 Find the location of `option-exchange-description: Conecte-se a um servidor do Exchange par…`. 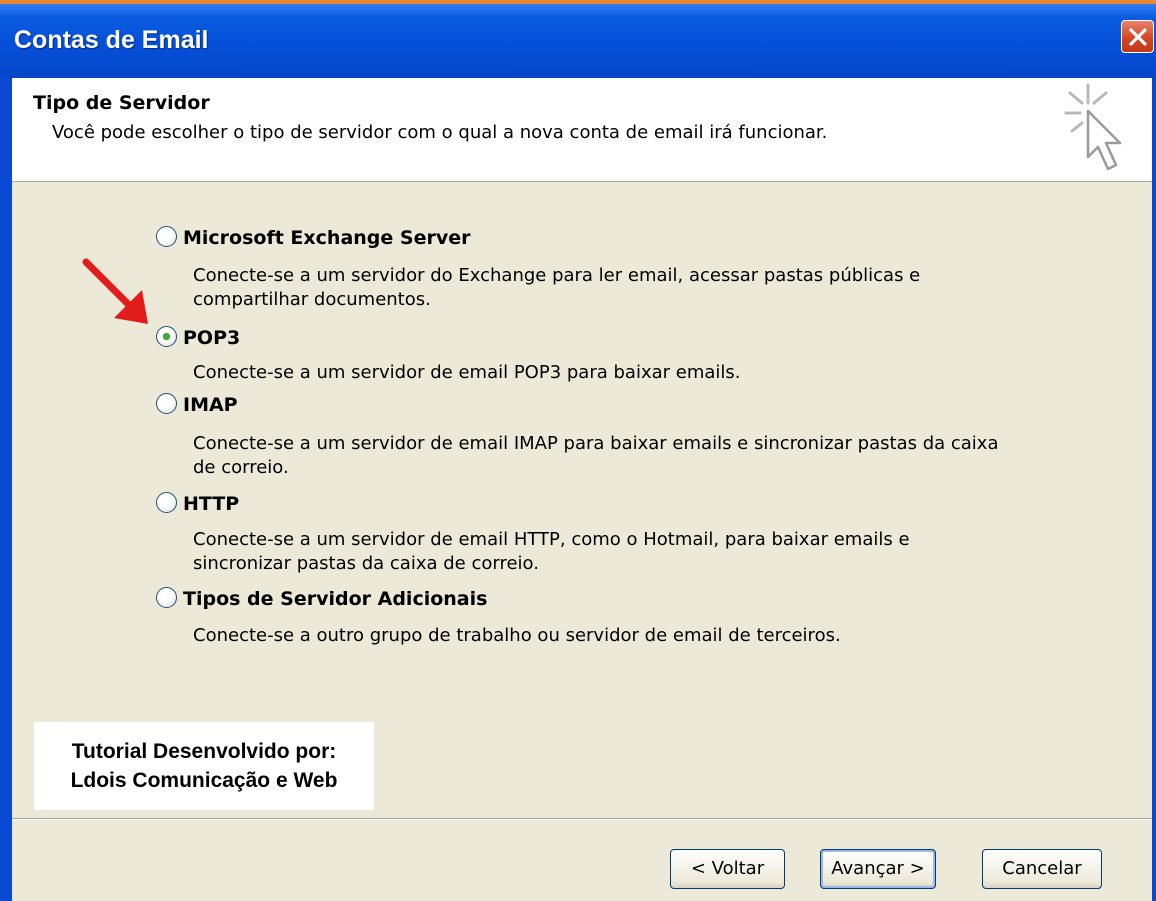

option-exchange-description: Conecte-se a um servidor do Exchange par… is located at coordinates (557, 287).